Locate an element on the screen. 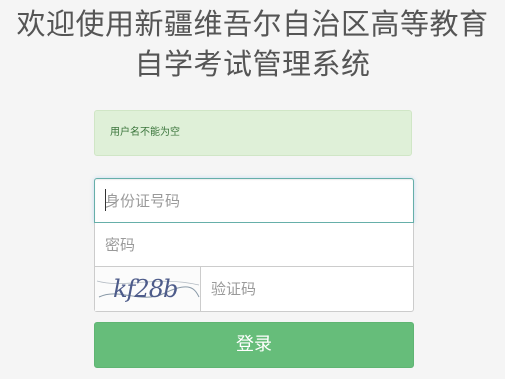 This screenshot has width=505, height=379. captcha-field is located at coordinates (307, 289).